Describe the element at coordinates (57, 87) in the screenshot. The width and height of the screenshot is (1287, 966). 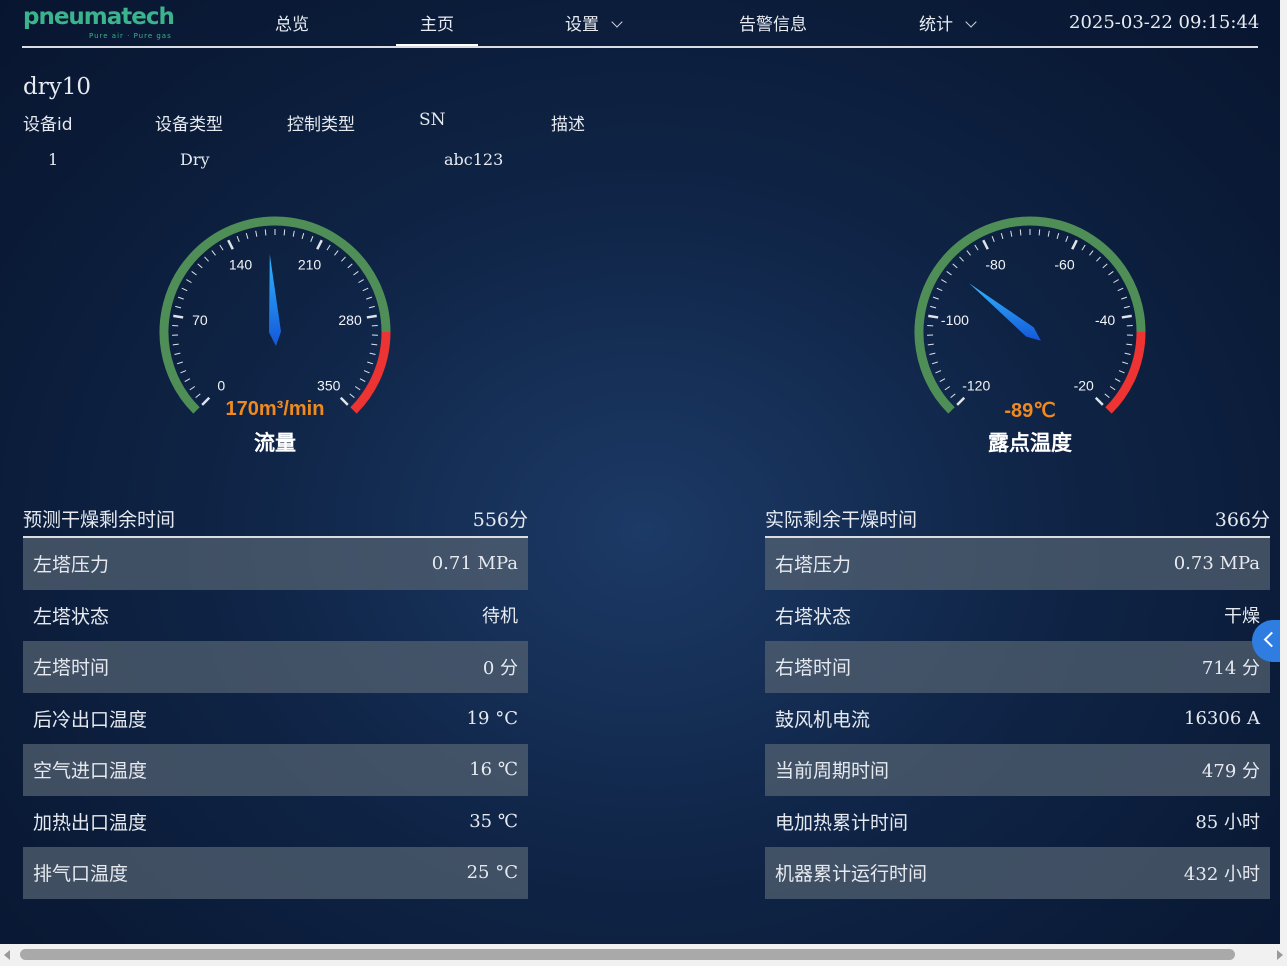
I see `device-name: dry10` at that location.